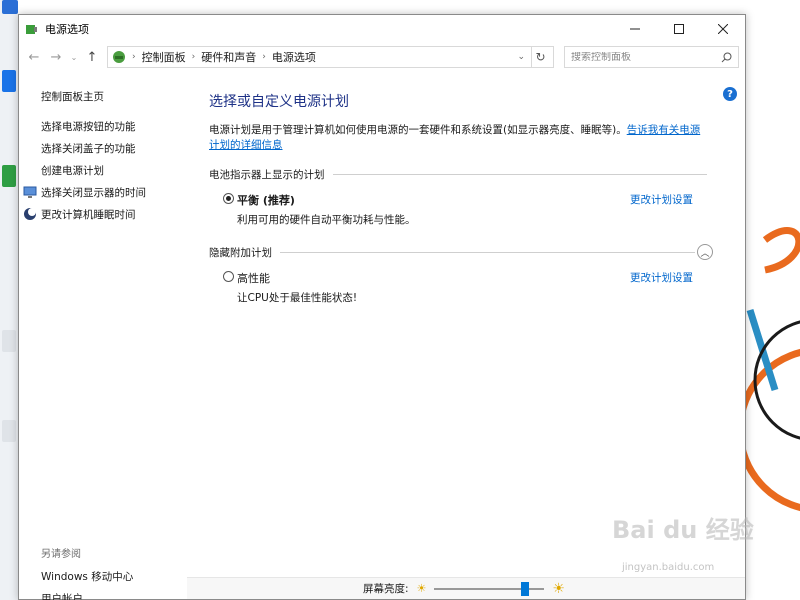  I want to click on sidebar-item-power-button: 选择电源按钮的功能, so click(103, 126).